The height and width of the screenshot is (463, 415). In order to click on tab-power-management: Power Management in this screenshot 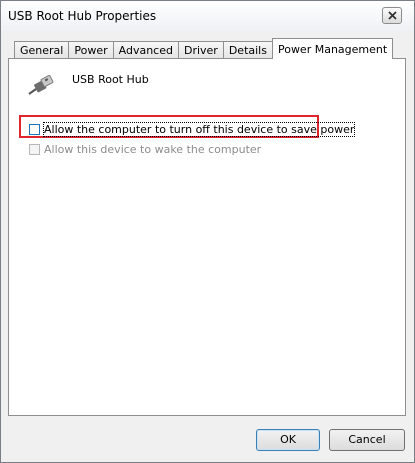, I will do `click(332, 48)`.